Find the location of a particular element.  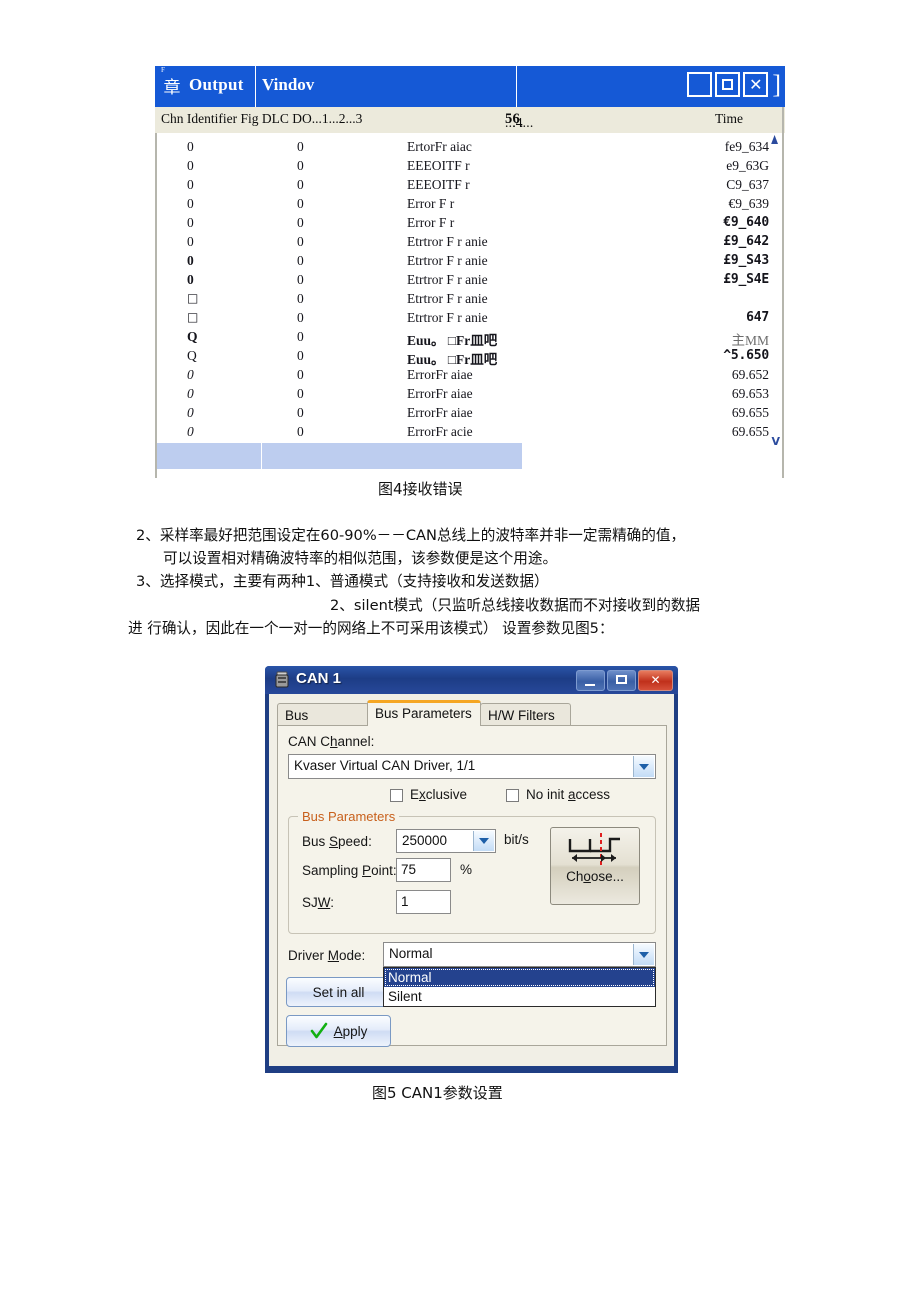

row-time: 主MM is located at coordinates (750, 340).